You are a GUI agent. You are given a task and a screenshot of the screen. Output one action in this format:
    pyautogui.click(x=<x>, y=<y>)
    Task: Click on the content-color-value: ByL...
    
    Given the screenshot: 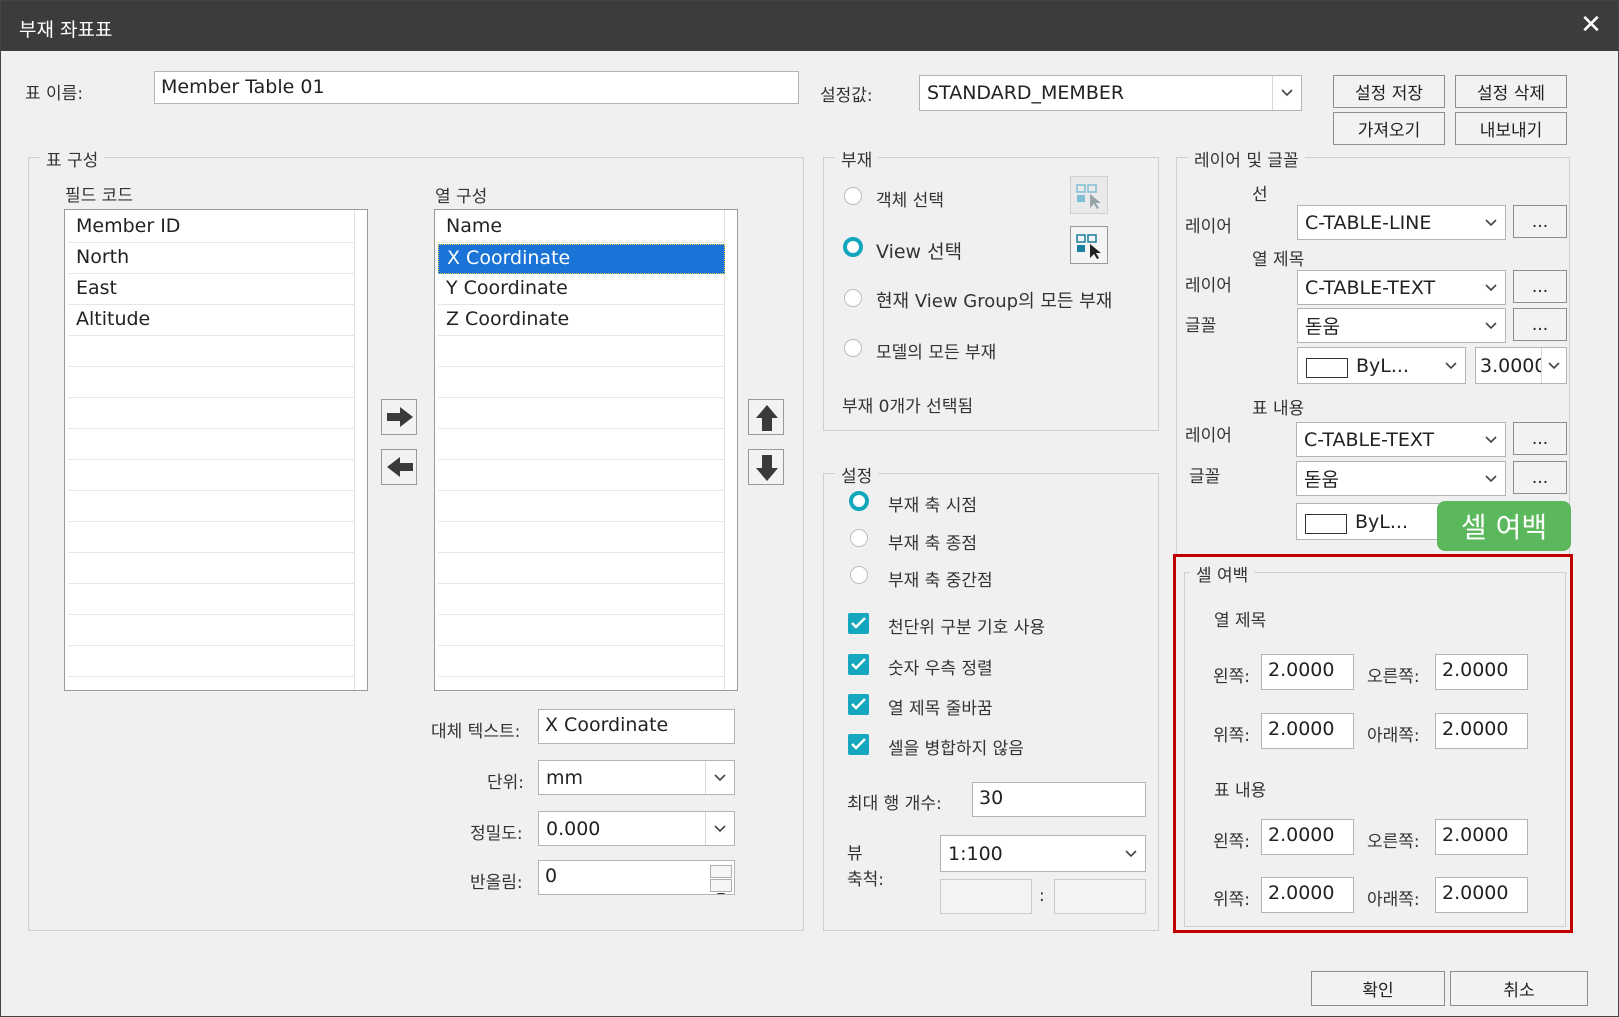 What is the action you would take?
    pyautogui.click(x=1381, y=521)
    